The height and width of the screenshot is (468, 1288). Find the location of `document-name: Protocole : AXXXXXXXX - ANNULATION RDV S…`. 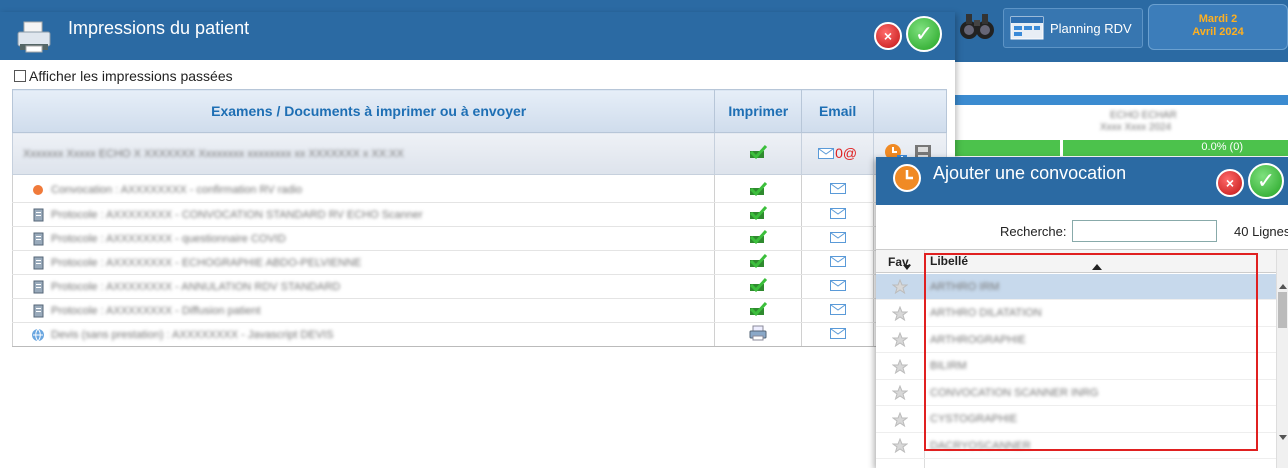

document-name: Protocole : AXXXXXXXX - ANNULATION RDV S… is located at coordinates (196, 286).